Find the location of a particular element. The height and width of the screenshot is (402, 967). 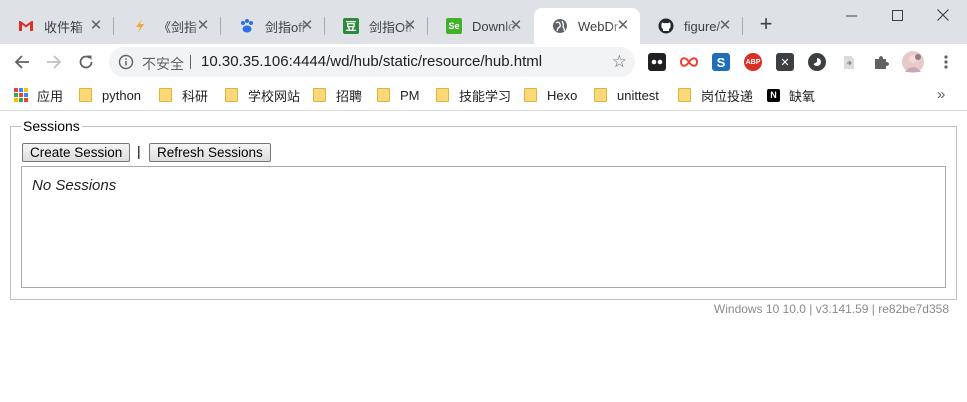

tab-github: figure/ ✕ is located at coordinates (691, 26).